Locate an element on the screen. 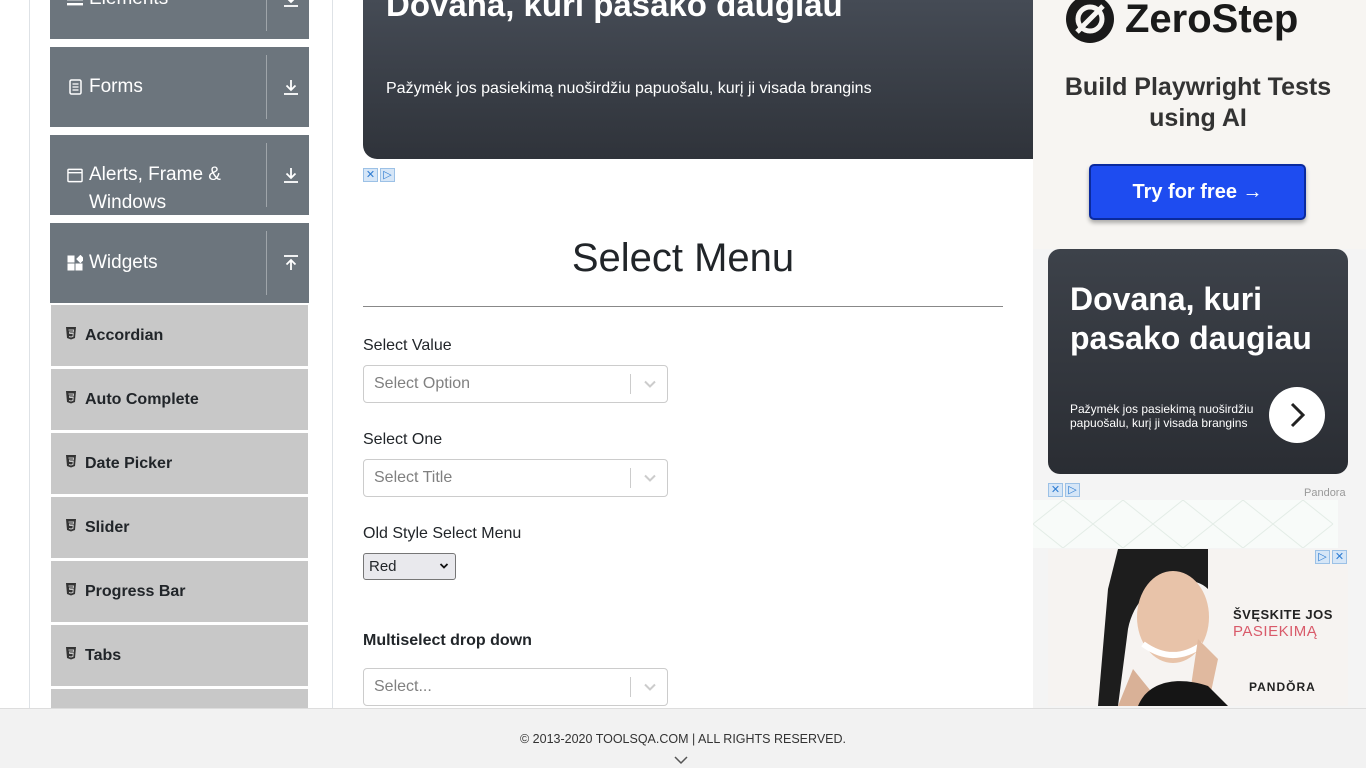  menu-icon is located at coordinates (75, 3).